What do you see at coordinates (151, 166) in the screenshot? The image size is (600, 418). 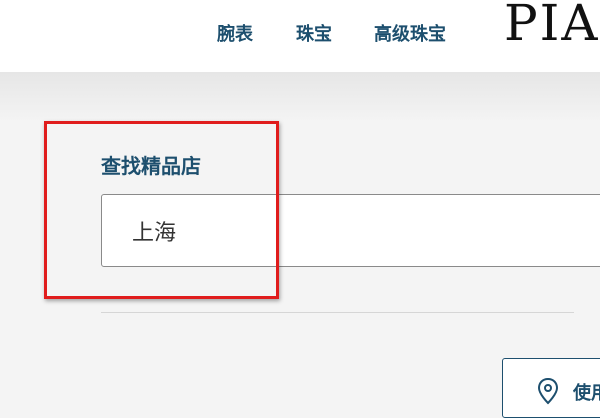 I see `store-finder-title: 查找精品店` at bounding box center [151, 166].